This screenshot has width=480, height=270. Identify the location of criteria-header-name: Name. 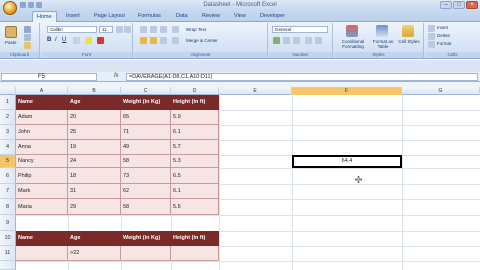
(42, 238).